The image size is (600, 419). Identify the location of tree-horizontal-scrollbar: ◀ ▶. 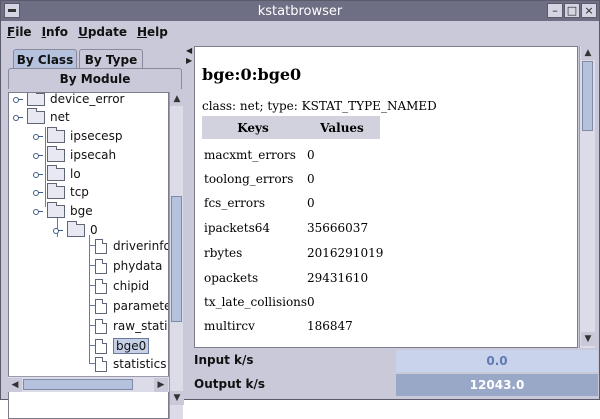
(88, 384).